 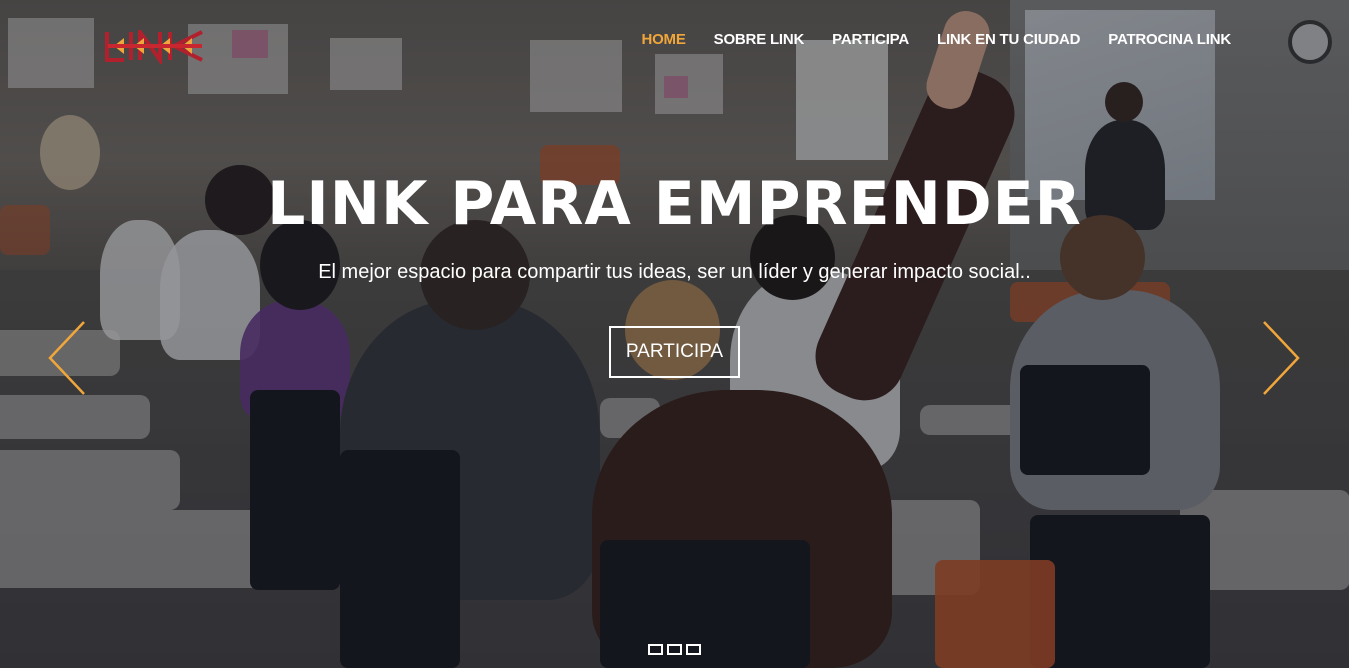 I want to click on menu-item-patrocina-link: PATROCINA LINK, so click(x=1169, y=40).